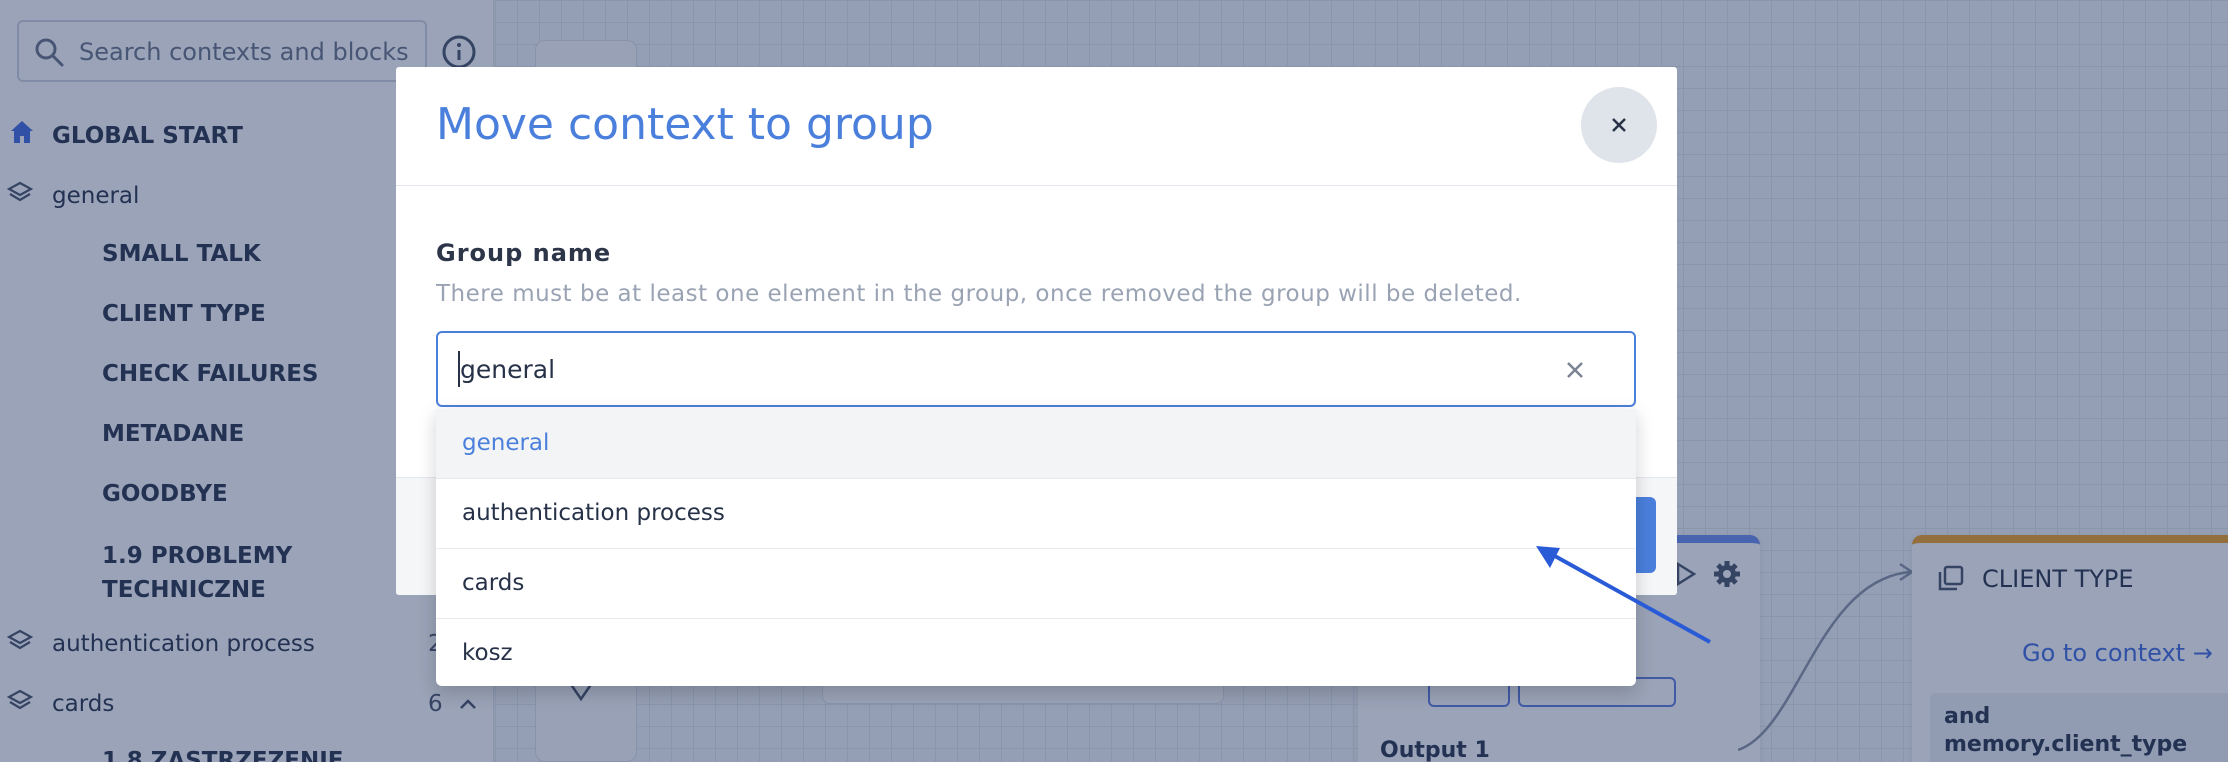 The height and width of the screenshot is (762, 2228). I want to click on group-name-select: general, so click(1036, 369).